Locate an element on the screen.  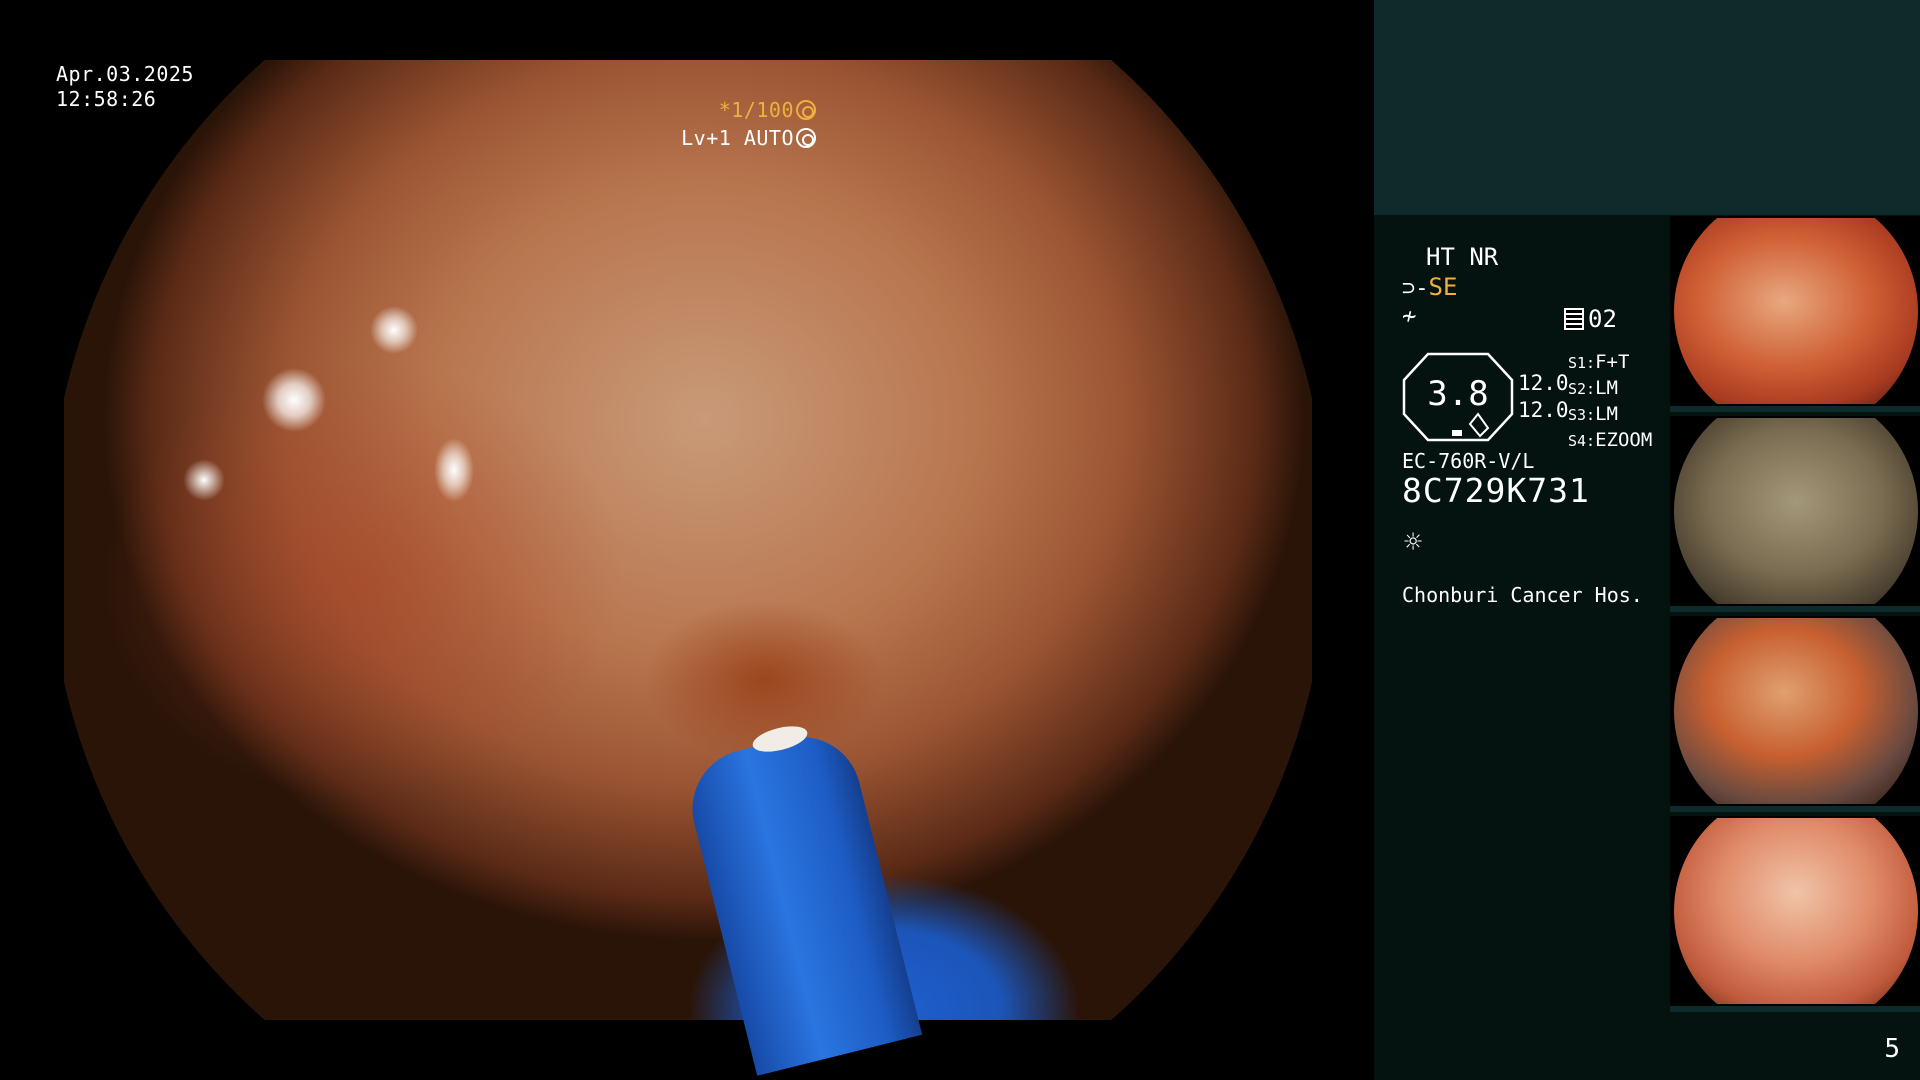
value-2: 12.0 is located at coordinates (1543, 410).